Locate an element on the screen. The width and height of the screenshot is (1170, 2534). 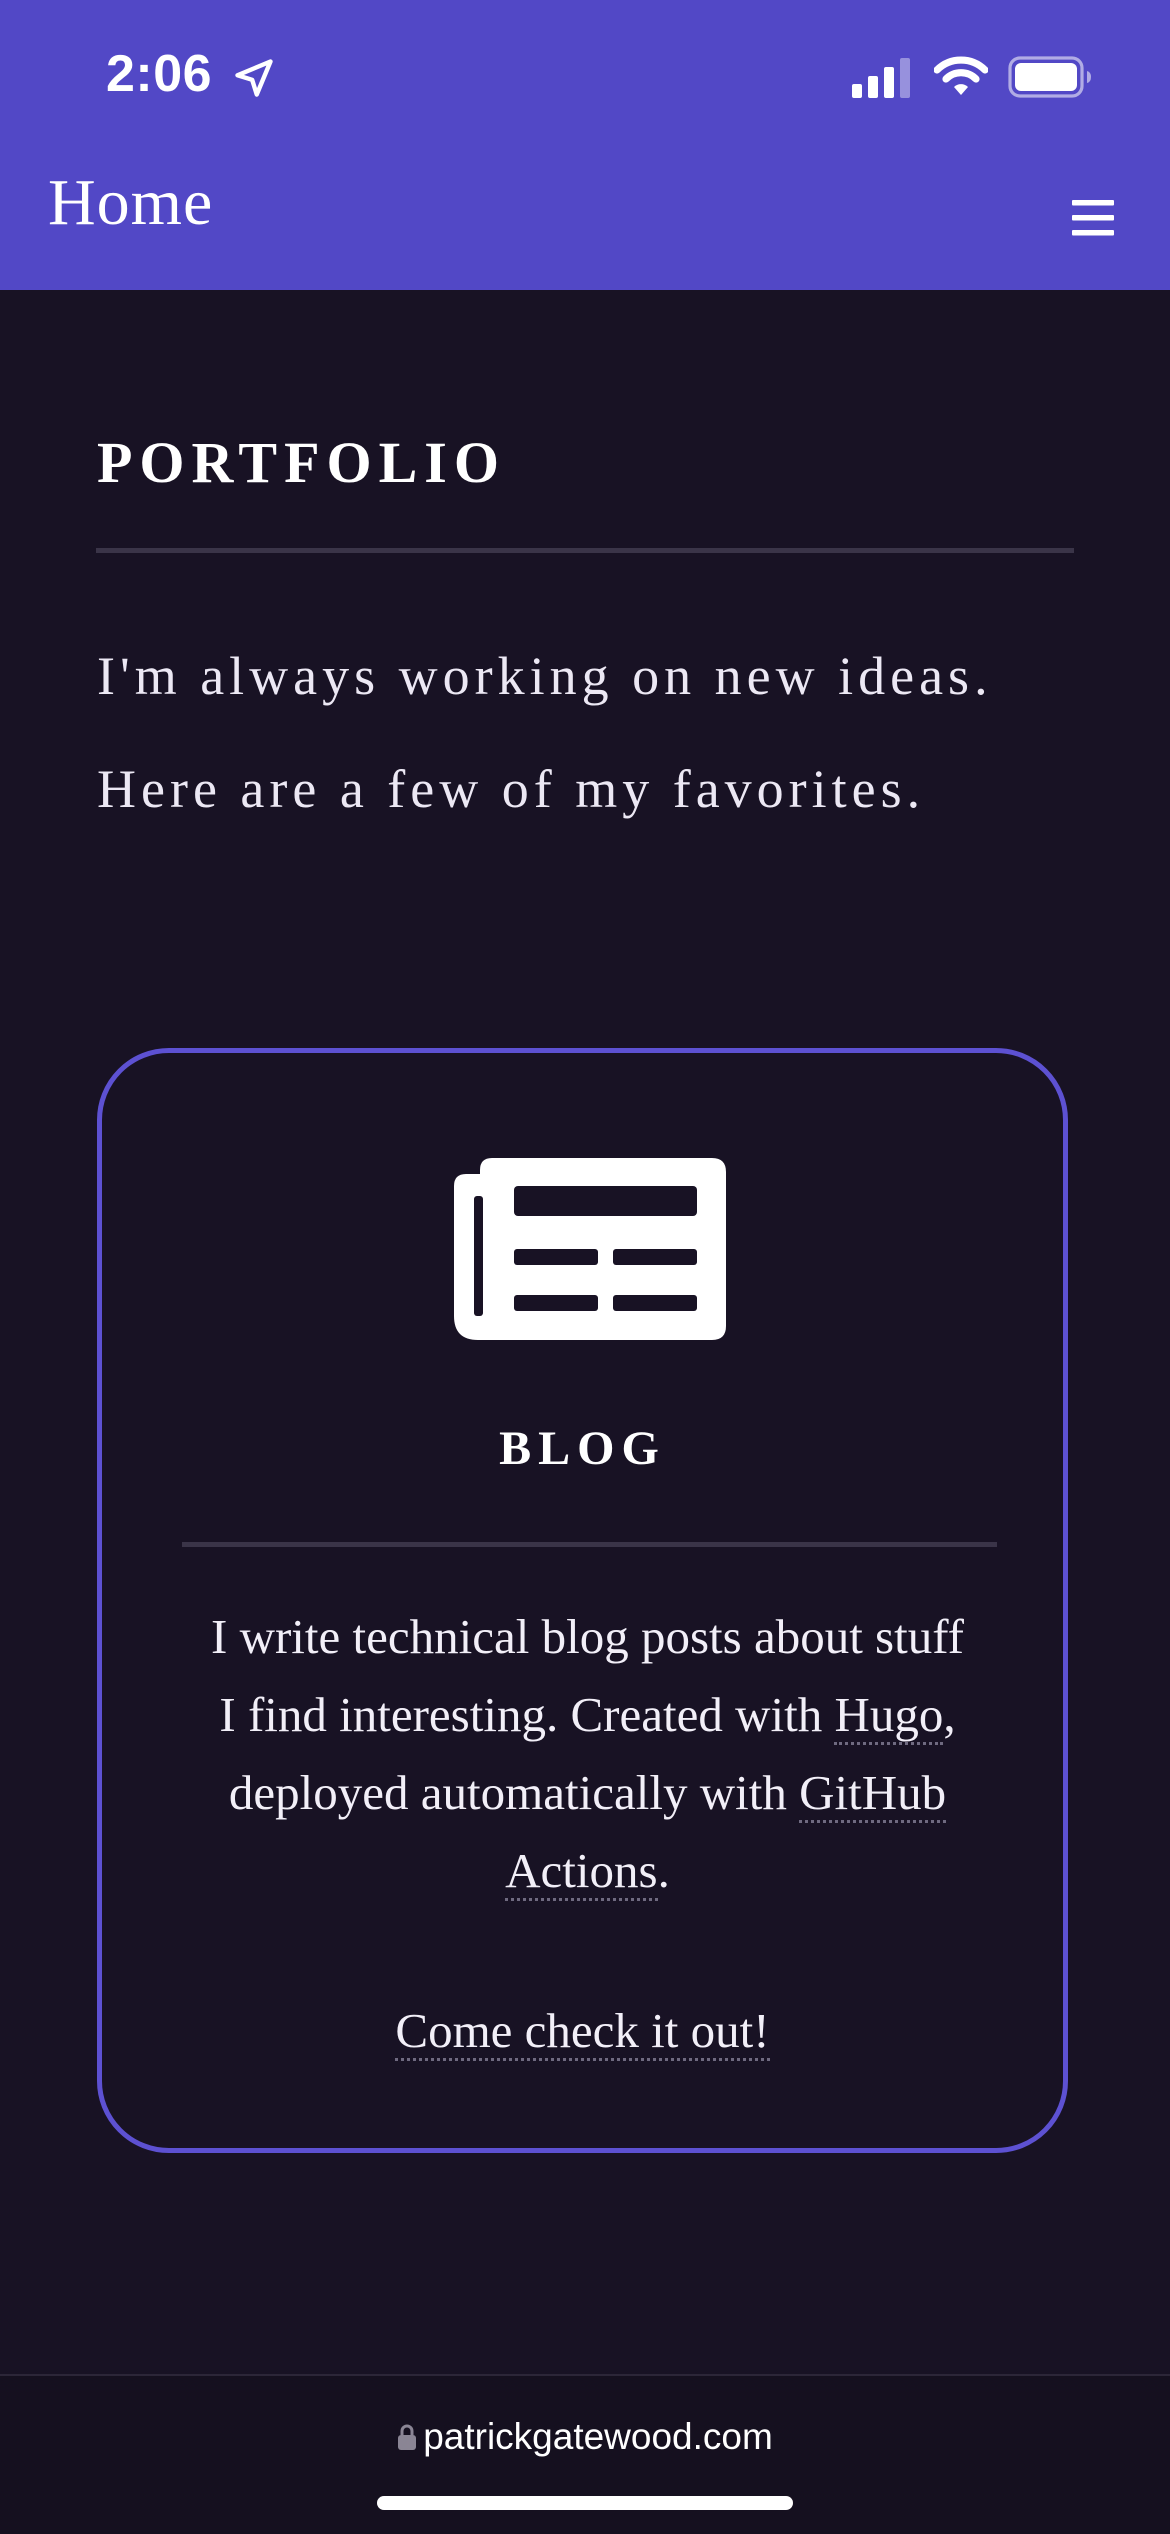
hugo-link: Hugo is located at coordinates (889, 1716).